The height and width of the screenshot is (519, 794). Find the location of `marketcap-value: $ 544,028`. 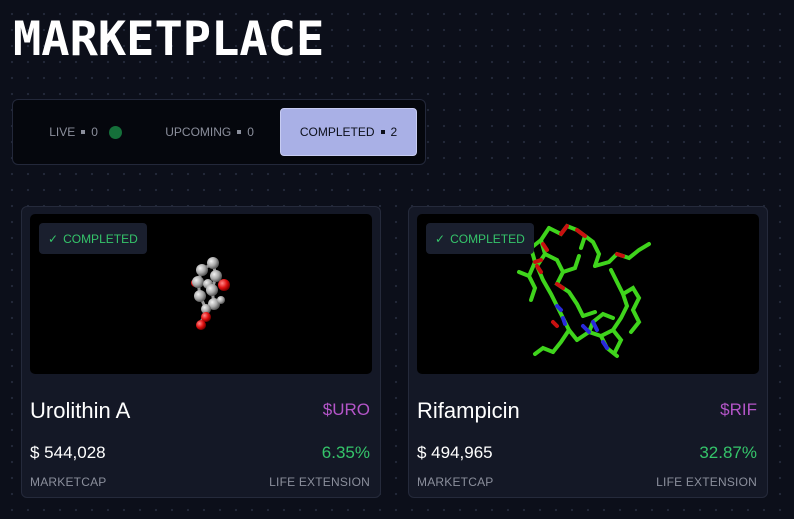

marketcap-value: $ 544,028 is located at coordinates (68, 452).